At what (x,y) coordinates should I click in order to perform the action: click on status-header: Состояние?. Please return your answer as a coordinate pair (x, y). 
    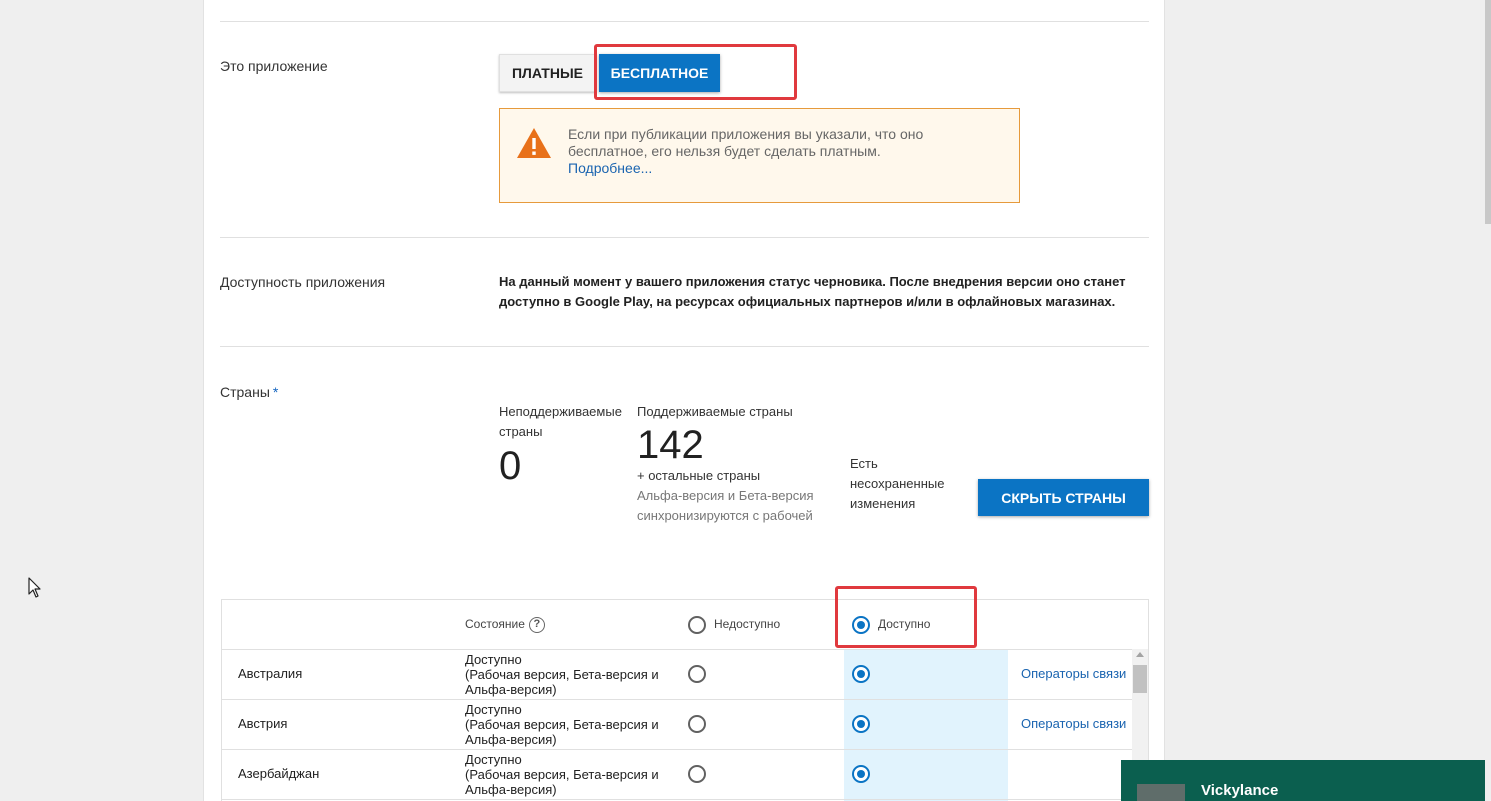
    Looking at the image, I should click on (505, 625).